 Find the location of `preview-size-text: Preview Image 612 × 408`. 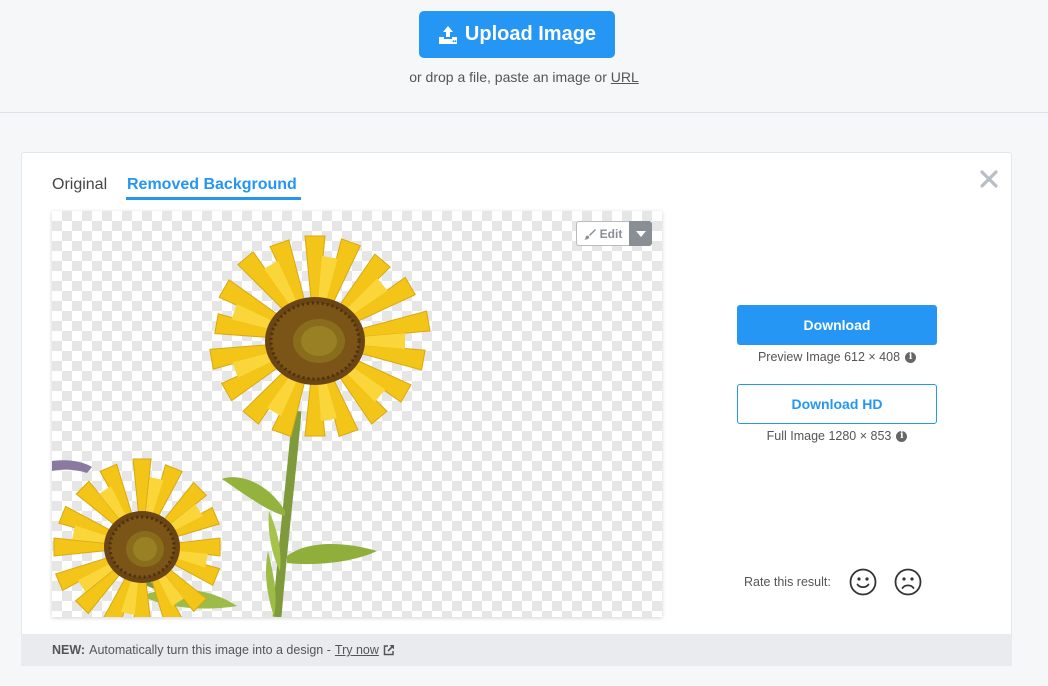

preview-size-text: Preview Image 612 × 408 is located at coordinates (829, 357).